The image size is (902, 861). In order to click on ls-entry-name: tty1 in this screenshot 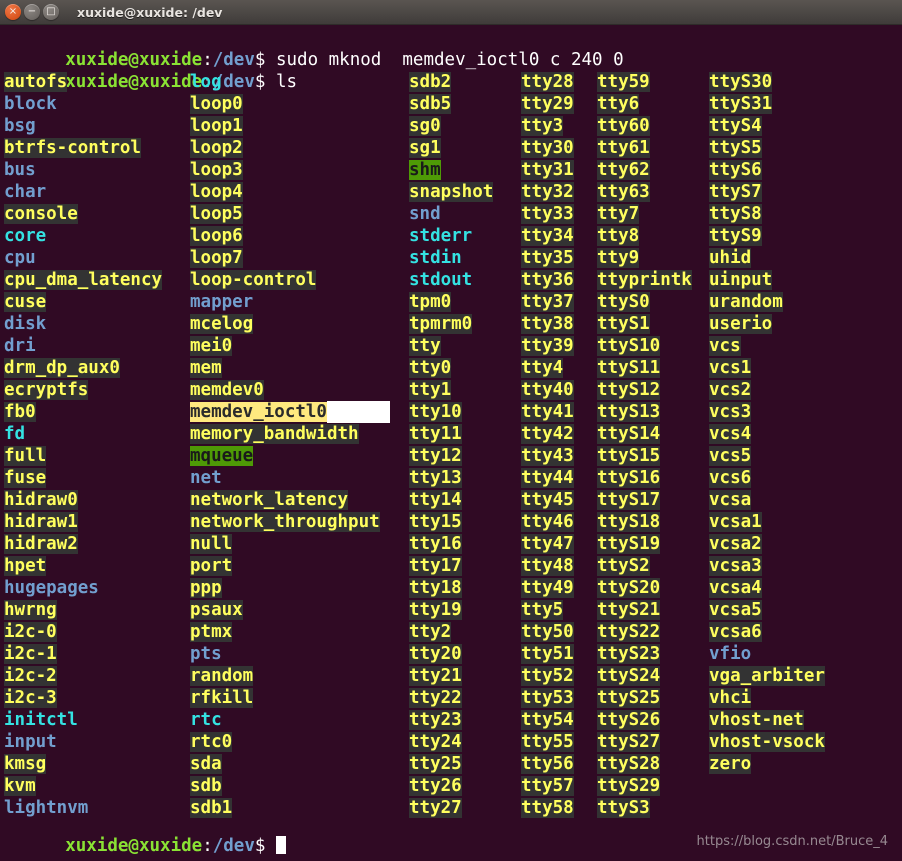, I will do `click(430, 390)`.